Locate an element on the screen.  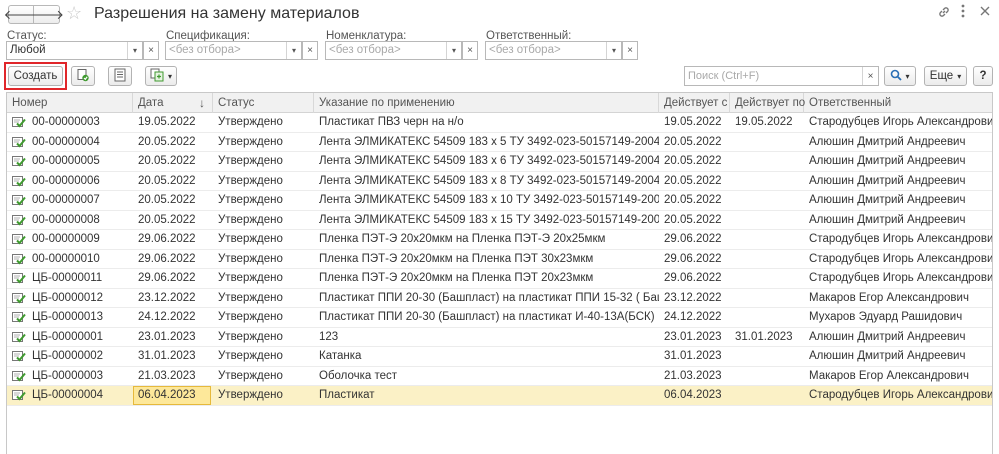
list-button is located at coordinates (120, 76).